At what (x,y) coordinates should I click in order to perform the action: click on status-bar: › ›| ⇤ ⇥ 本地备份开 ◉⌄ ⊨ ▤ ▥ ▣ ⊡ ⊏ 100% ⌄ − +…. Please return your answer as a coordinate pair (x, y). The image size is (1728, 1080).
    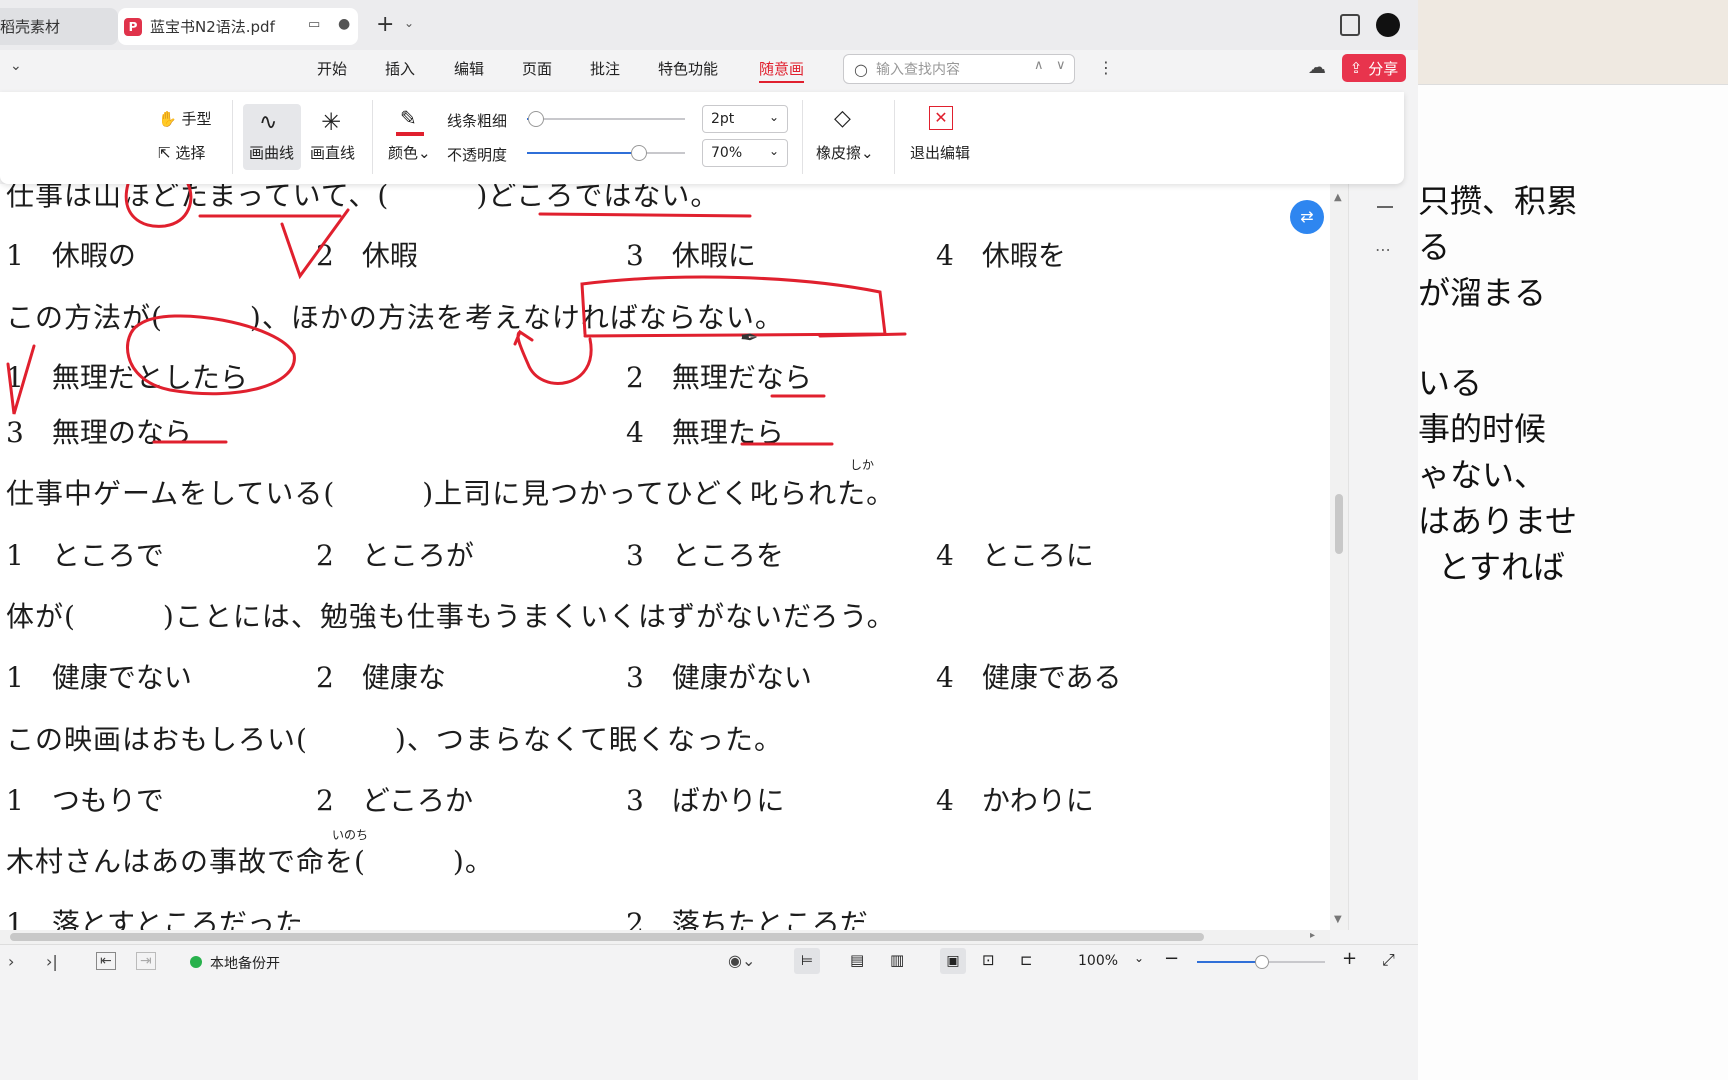
    Looking at the image, I should click on (709, 962).